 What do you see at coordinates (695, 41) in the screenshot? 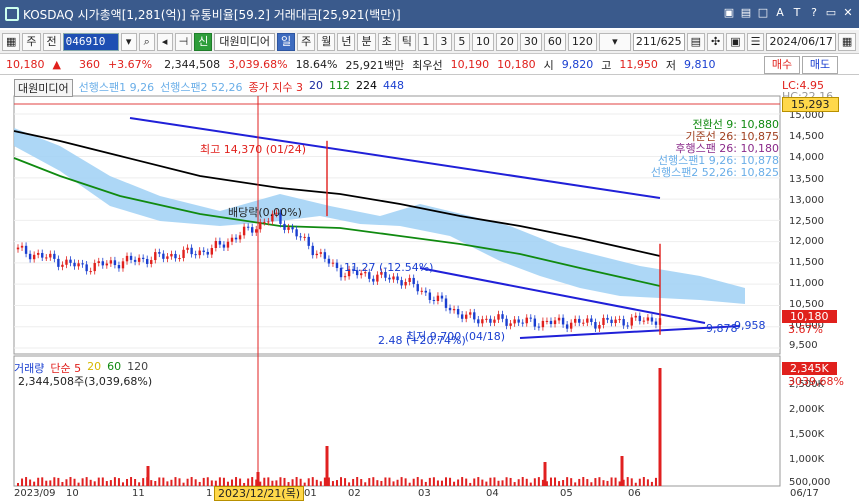
I see `chart-icon: ▤` at bounding box center [695, 41].